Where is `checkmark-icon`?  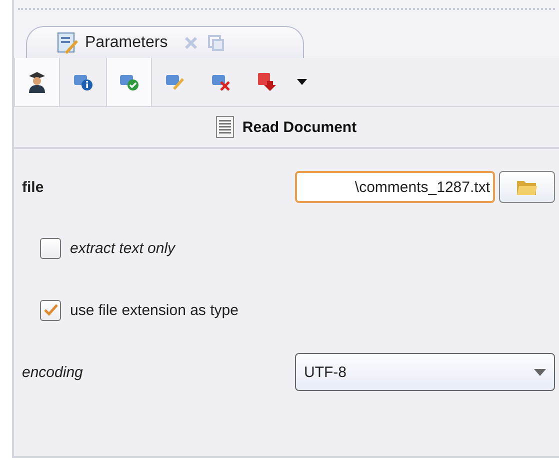 checkmark-icon is located at coordinates (51, 310).